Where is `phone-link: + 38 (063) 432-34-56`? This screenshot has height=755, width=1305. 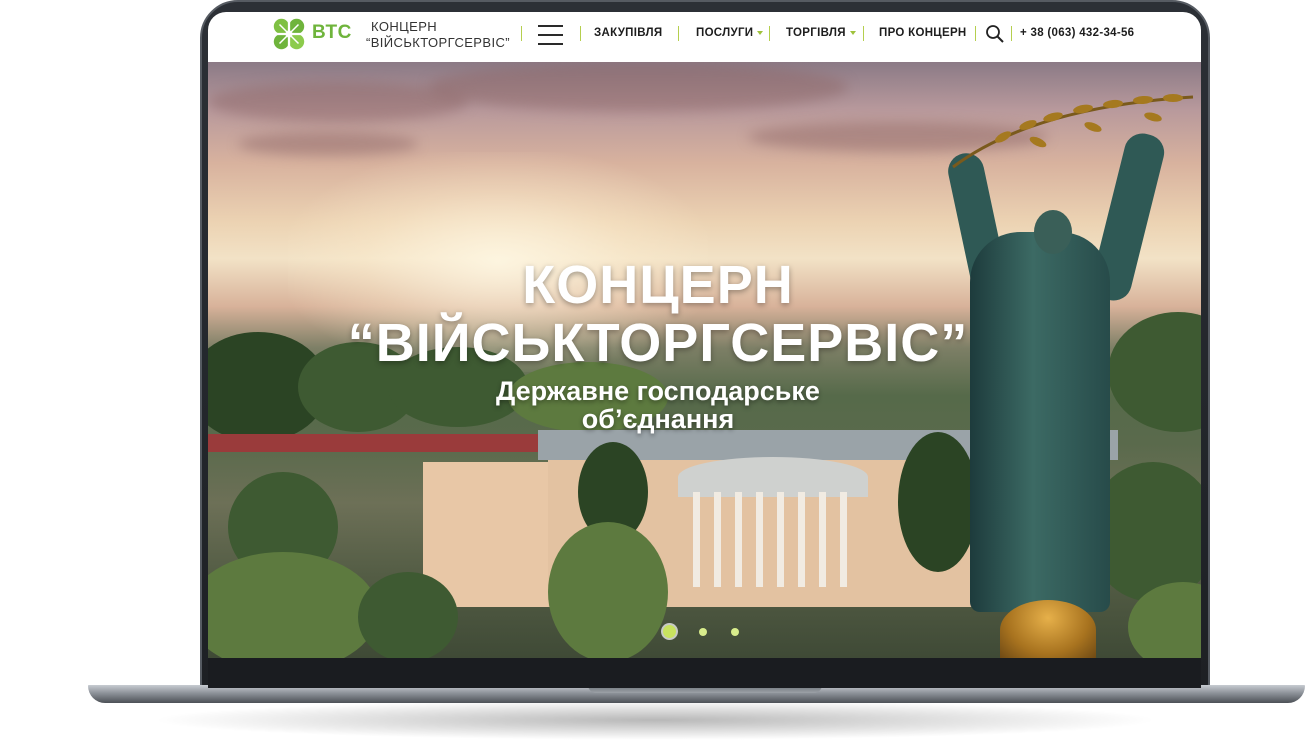
phone-link: + 38 (063) 432-34-56 is located at coordinates (1077, 33).